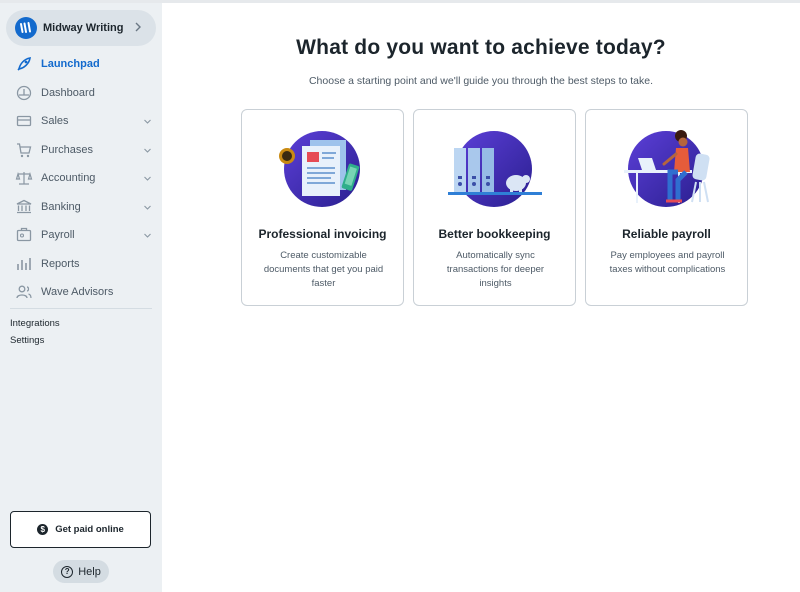 Image resolution: width=800 pixels, height=592 pixels. I want to click on sidebar-item-label: Accounting, so click(68, 178).